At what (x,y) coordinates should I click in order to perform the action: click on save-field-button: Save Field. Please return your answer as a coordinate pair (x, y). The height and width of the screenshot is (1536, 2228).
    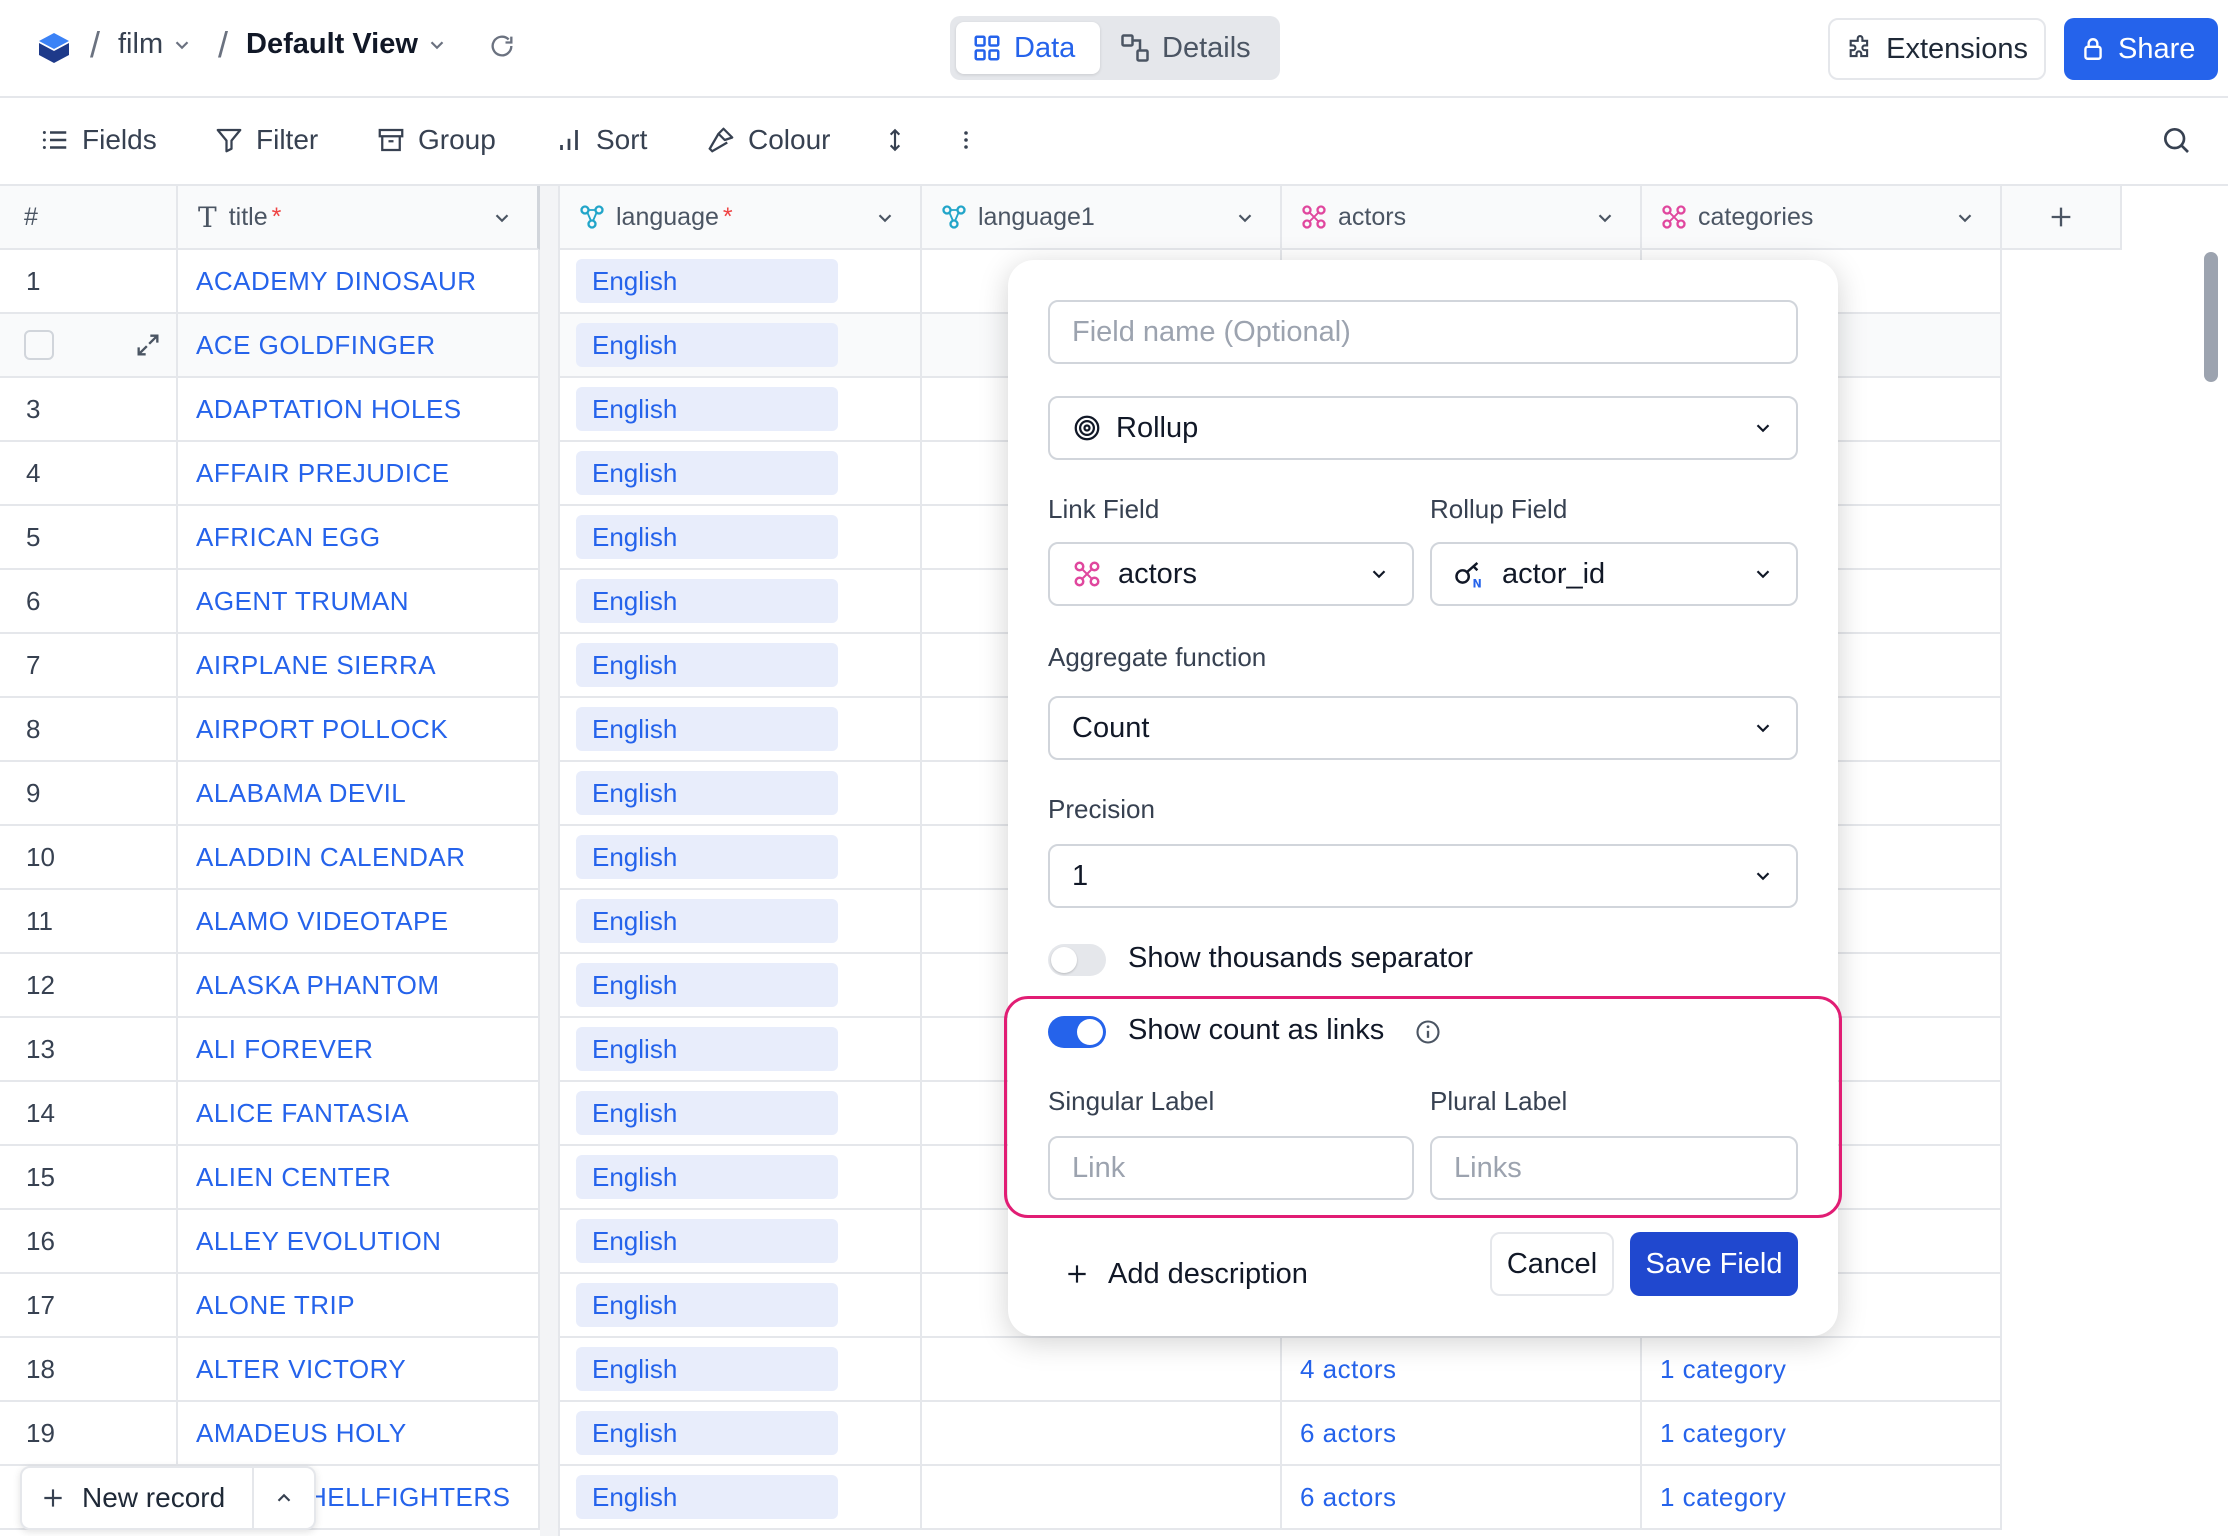
    Looking at the image, I should click on (1714, 1264).